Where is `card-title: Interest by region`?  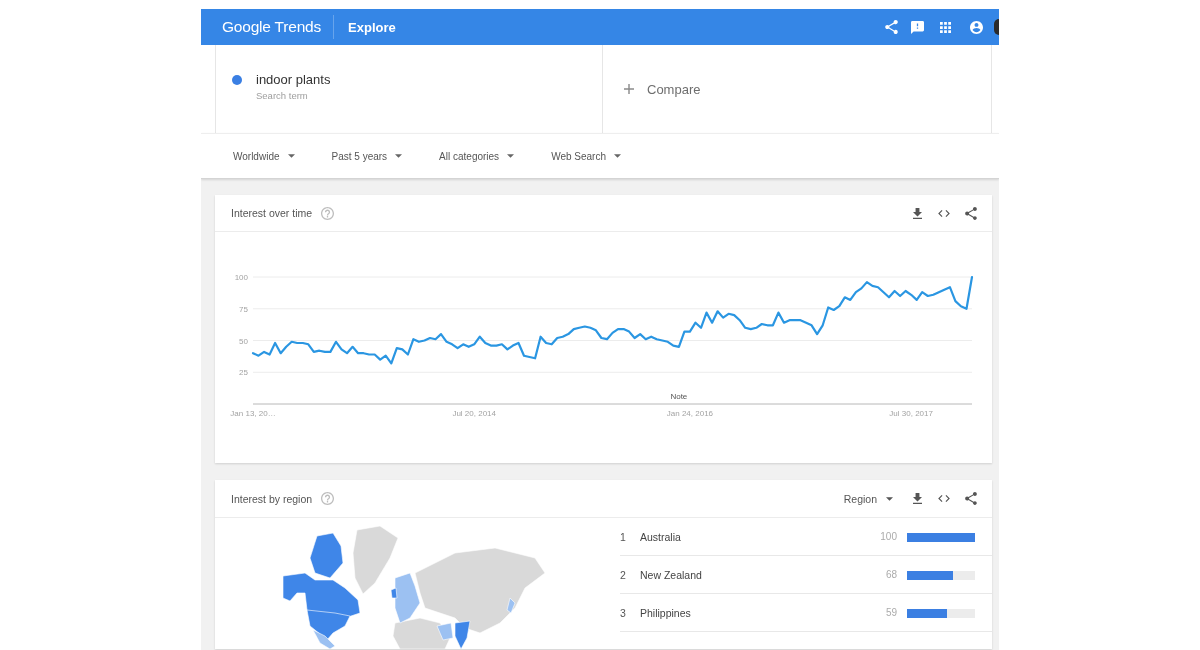
card-title: Interest by region is located at coordinates (272, 498).